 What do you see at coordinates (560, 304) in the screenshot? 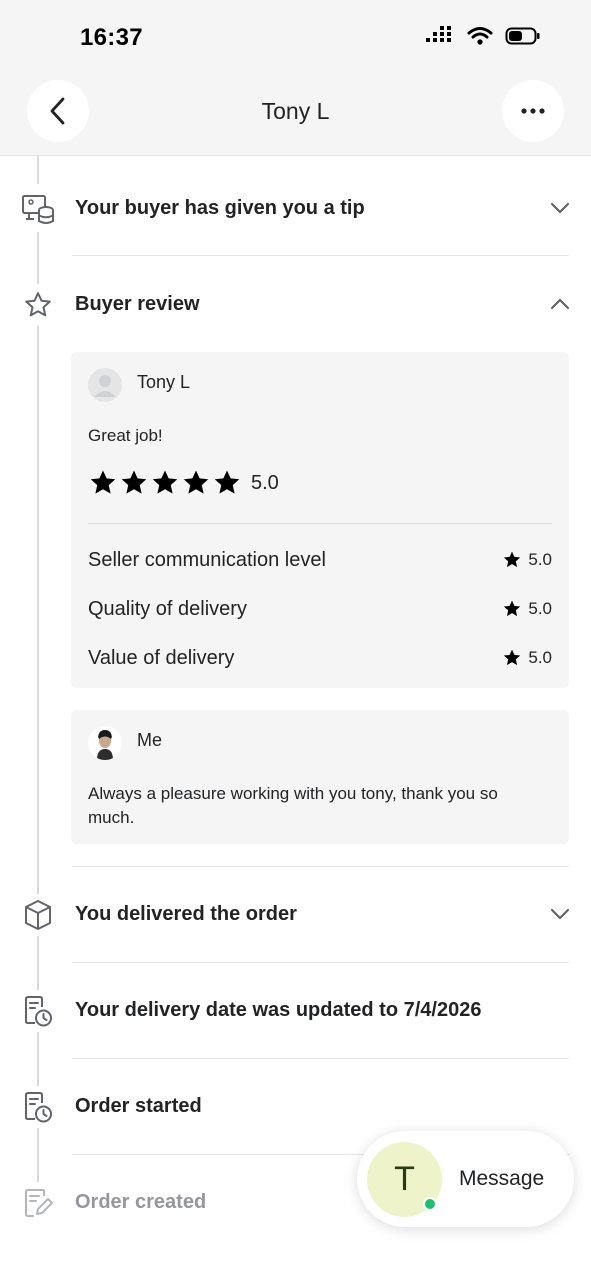
I see `chevron-up-icon` at bounding box center [560, 304].